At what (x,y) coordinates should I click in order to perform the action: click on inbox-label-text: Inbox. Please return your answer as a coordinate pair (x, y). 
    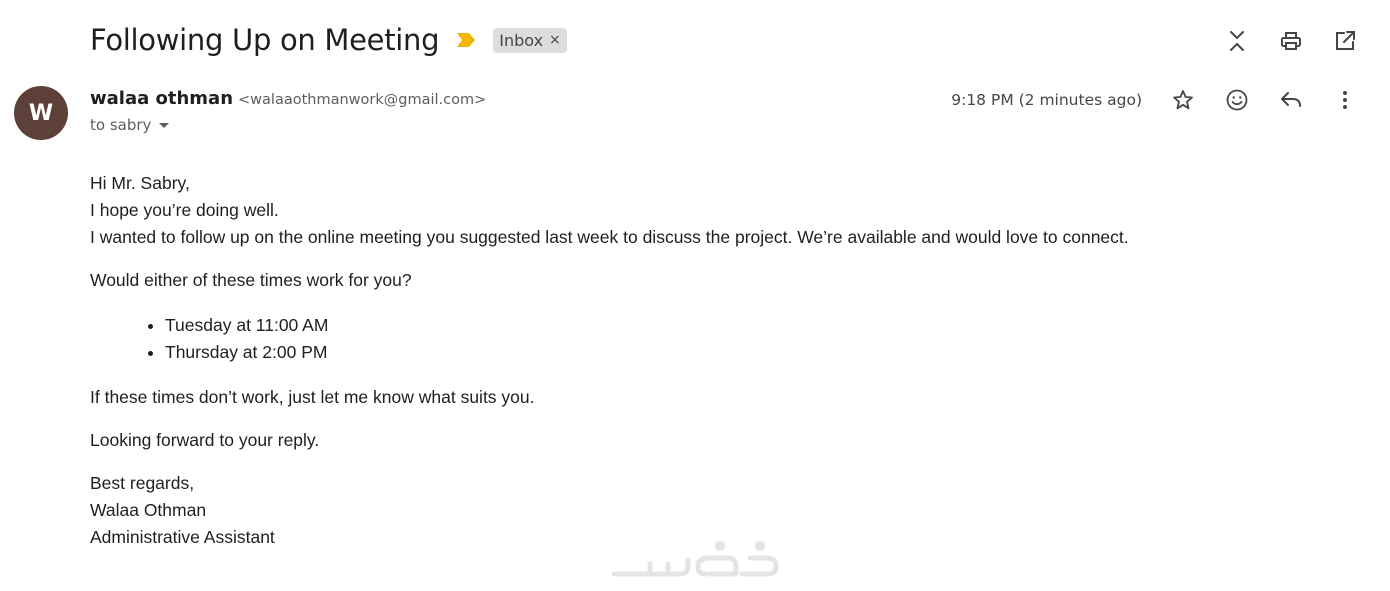
    Looking at the image, I should click on (521, 40).